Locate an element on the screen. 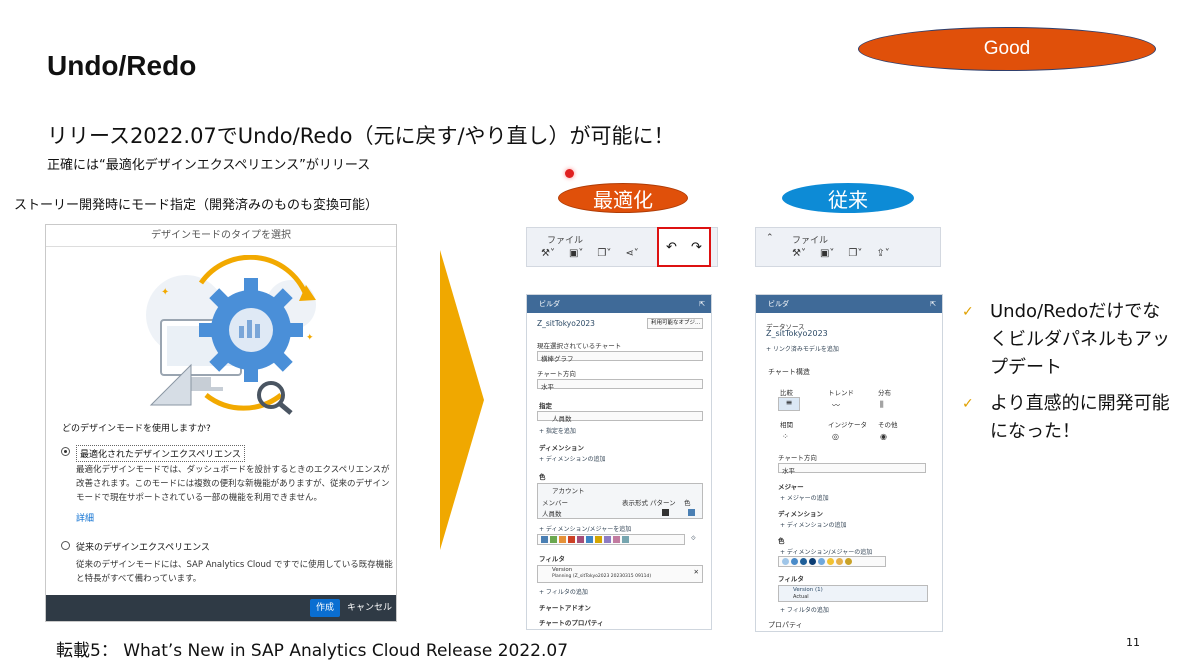  model-name: Z_sitTokyo2023 is located at coordinates (566, 323).